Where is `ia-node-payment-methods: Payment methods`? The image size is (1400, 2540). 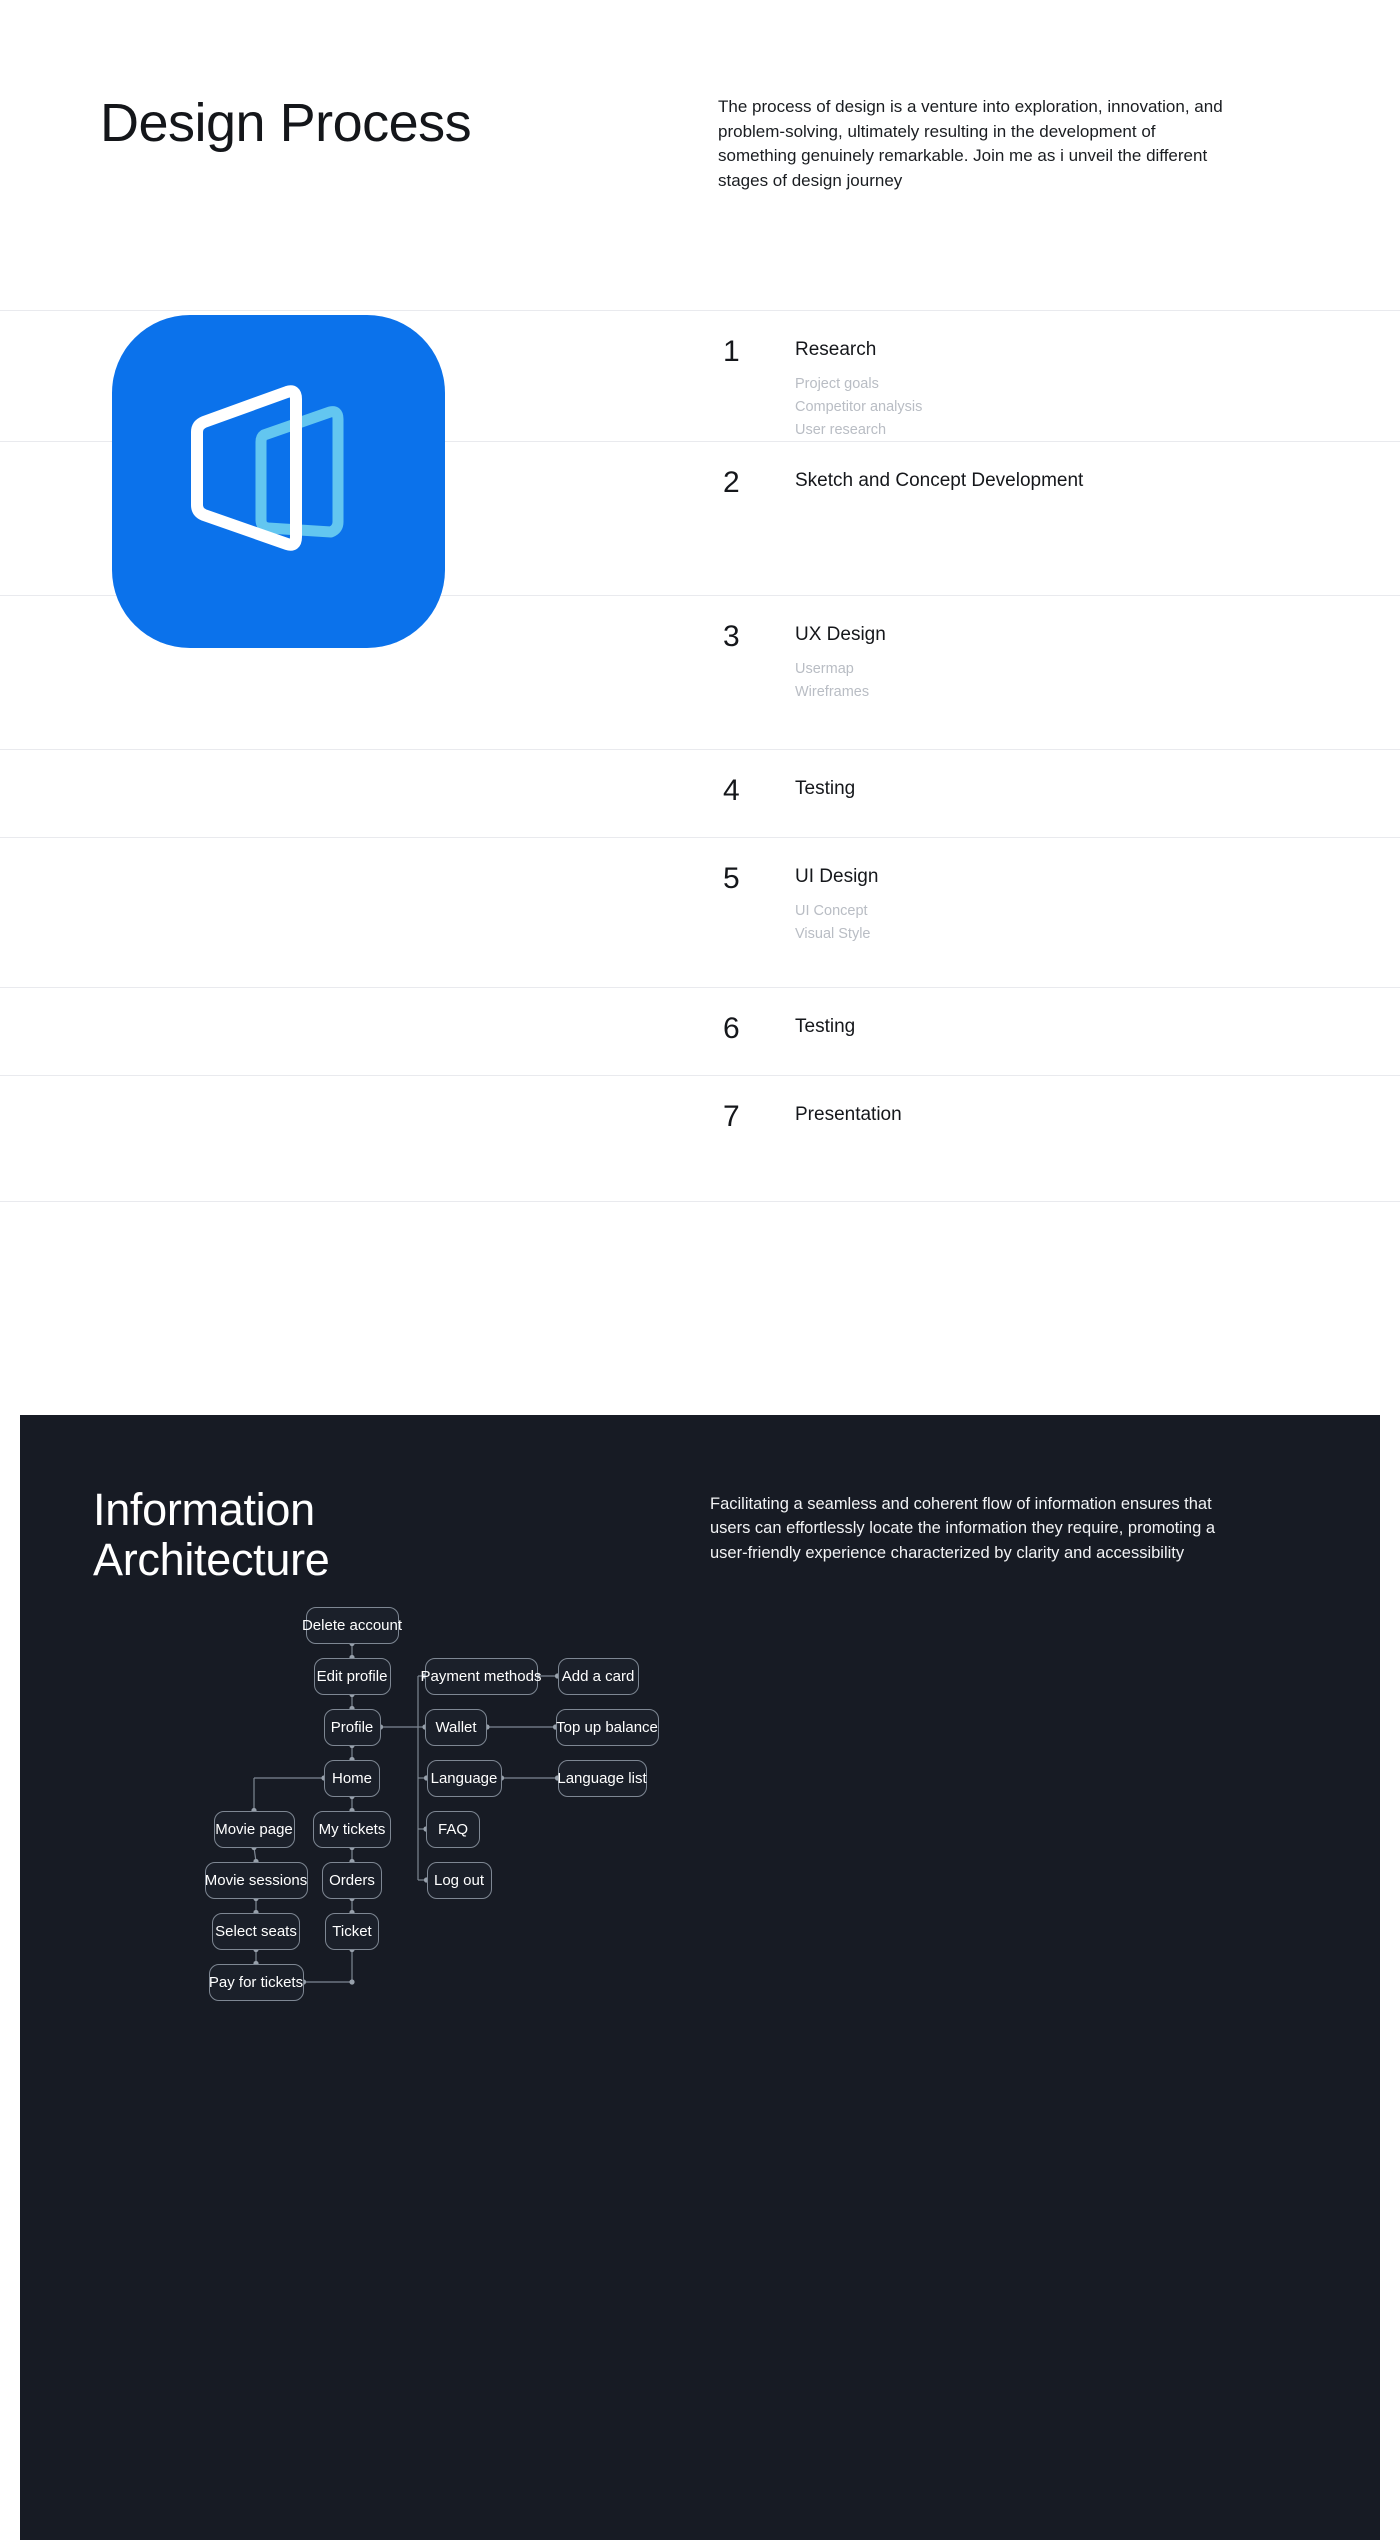
ia-node-payment-methods: Payment methods is located at coordinates (481, 1676).